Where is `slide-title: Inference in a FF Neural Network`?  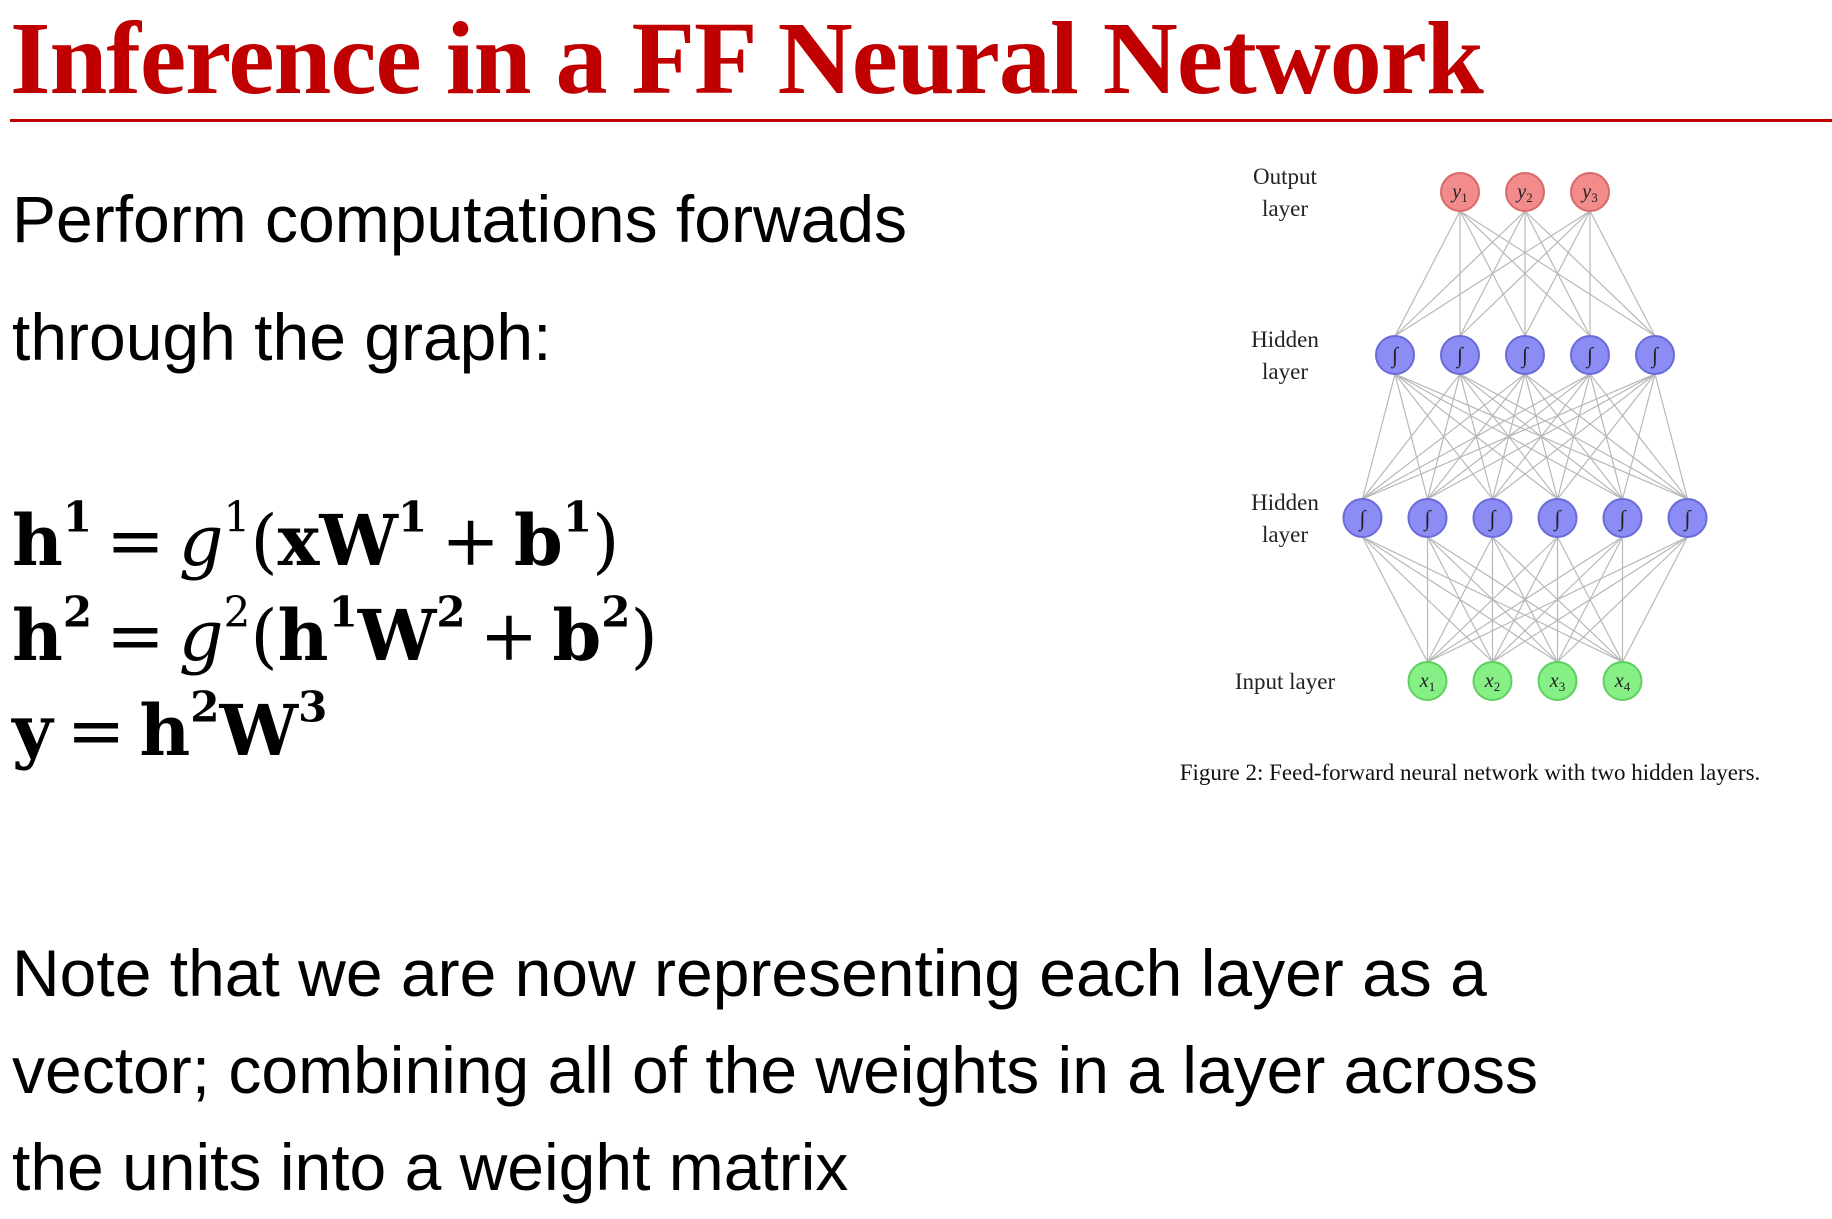
slide-title: Inference in a FF Neural Network is located at coordinates (747, 58).